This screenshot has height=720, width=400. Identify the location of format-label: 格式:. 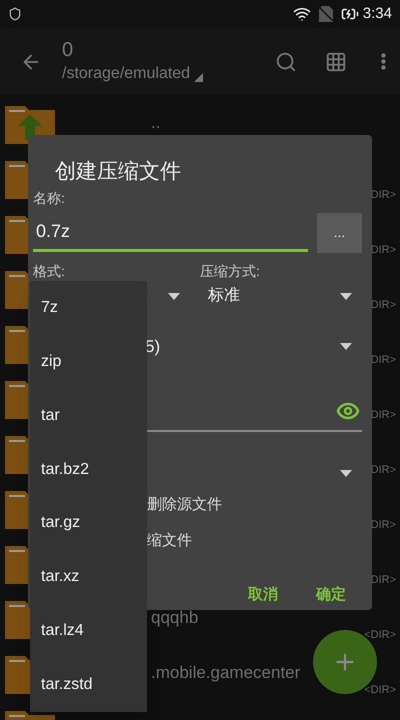
(49, 271).